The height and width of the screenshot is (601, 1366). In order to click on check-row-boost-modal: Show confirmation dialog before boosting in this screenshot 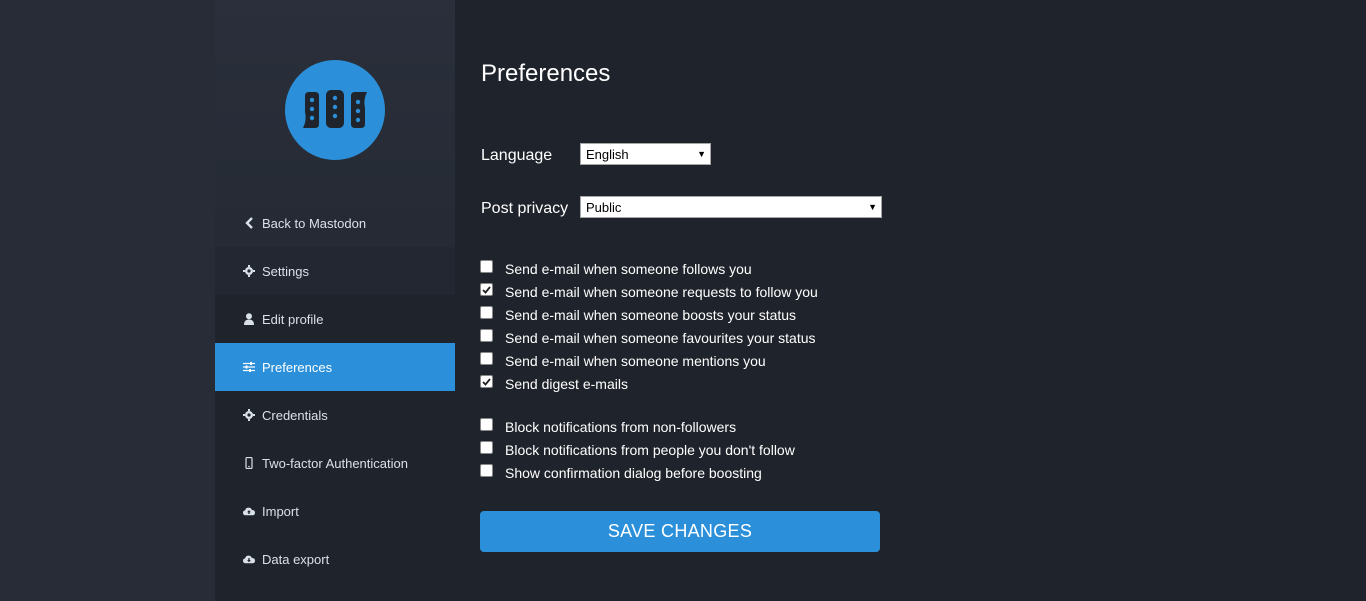, I will do `click(637, 472)`.